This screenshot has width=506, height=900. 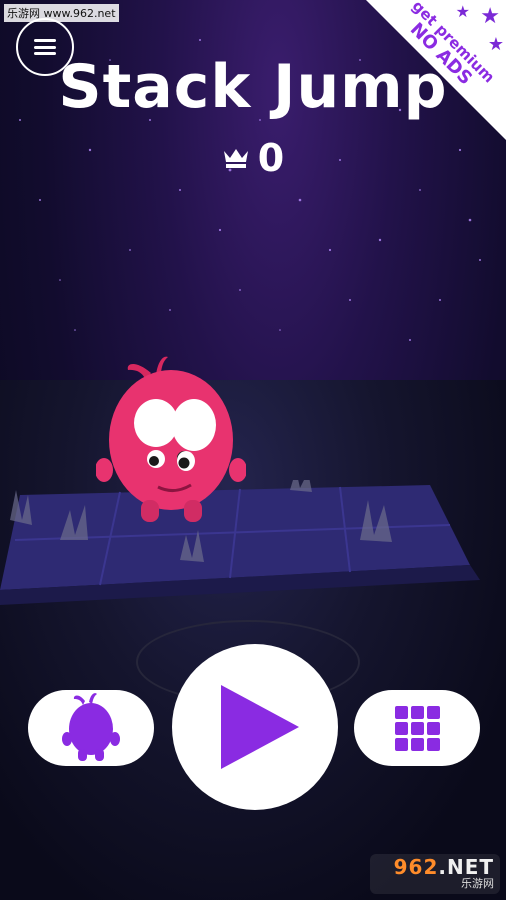 What do you see at coordinates (466, 867) in the screenshot?
I see `watermark-brand-b: .NET` at bounding box center [466, 867].